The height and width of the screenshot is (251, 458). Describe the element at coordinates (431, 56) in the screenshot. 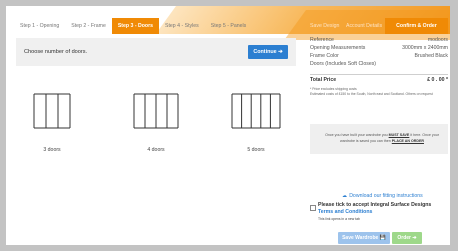

I see `summary-value: Brushed Black` at that location.